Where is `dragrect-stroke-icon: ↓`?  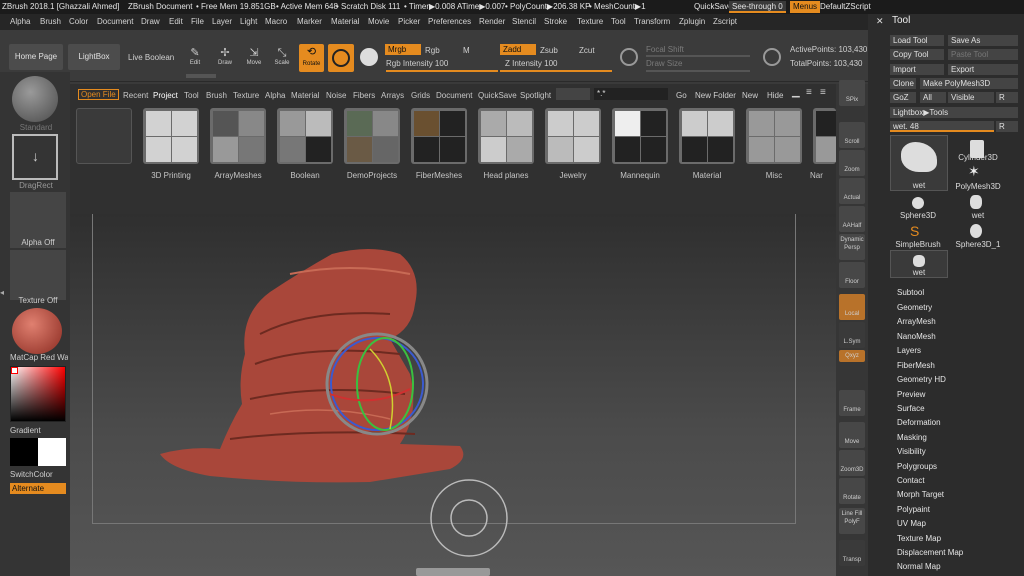 dragrect-stroke-icon: ↓ is located at coordinates (35, 157).